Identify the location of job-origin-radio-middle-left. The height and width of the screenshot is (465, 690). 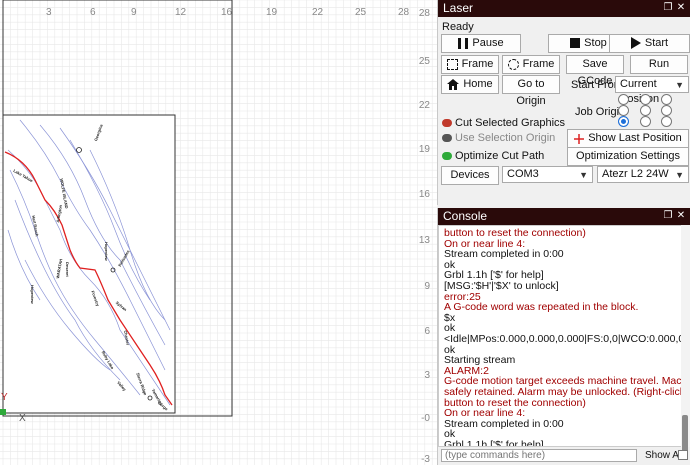
(623, 110).